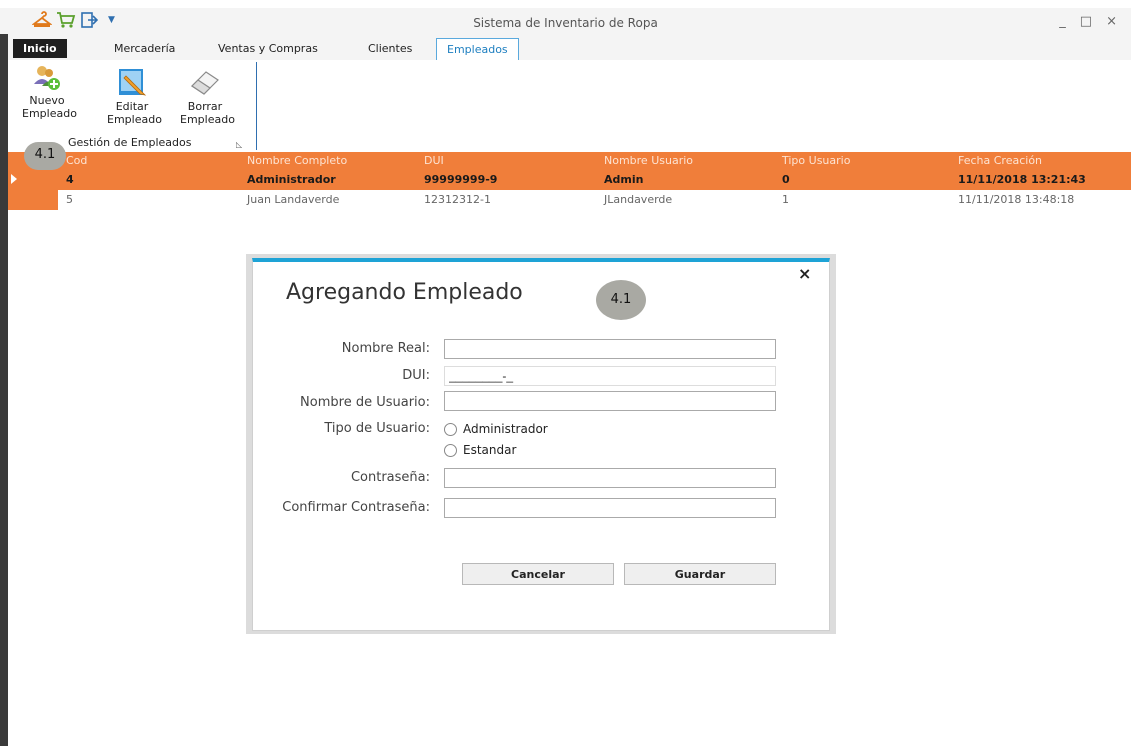  I want to click on row-selector-arrow-icon, so click(14, 179).